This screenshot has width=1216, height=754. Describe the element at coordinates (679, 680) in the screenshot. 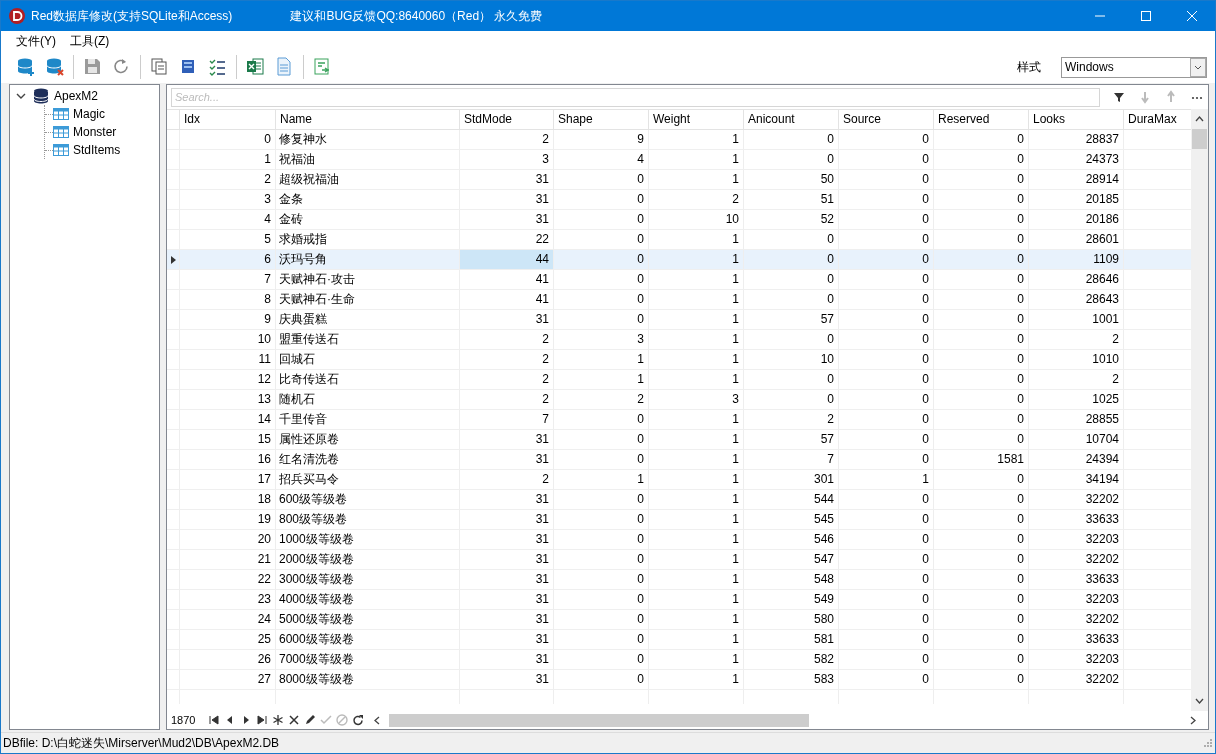

I see `table-row: 27 8000级等级卷 31 0 1 583 0 0 32202` at that location.